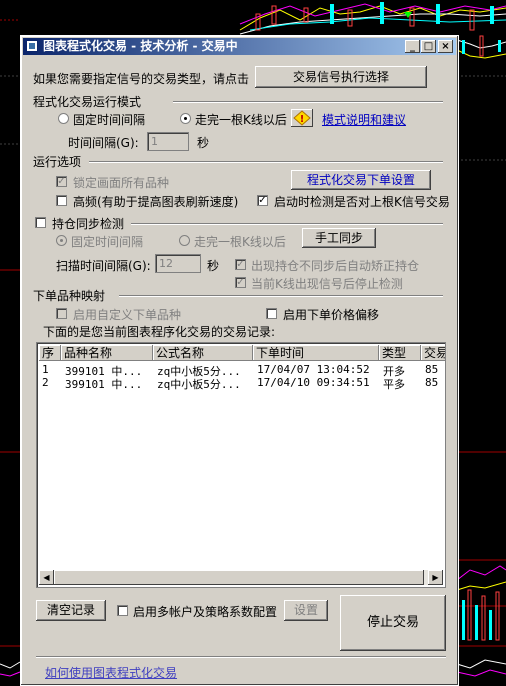  What do you see at coordinates (103, 266) in the screenshot?
I see `scan-interval-label: 扫描时间间隔(G):` at bounding box center [103, 266].